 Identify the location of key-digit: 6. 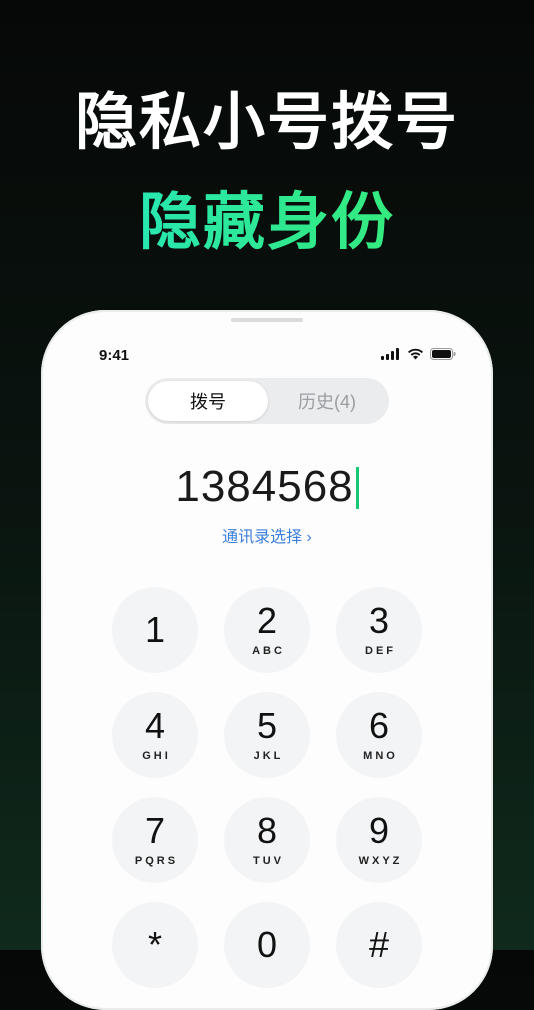
(379, 725).